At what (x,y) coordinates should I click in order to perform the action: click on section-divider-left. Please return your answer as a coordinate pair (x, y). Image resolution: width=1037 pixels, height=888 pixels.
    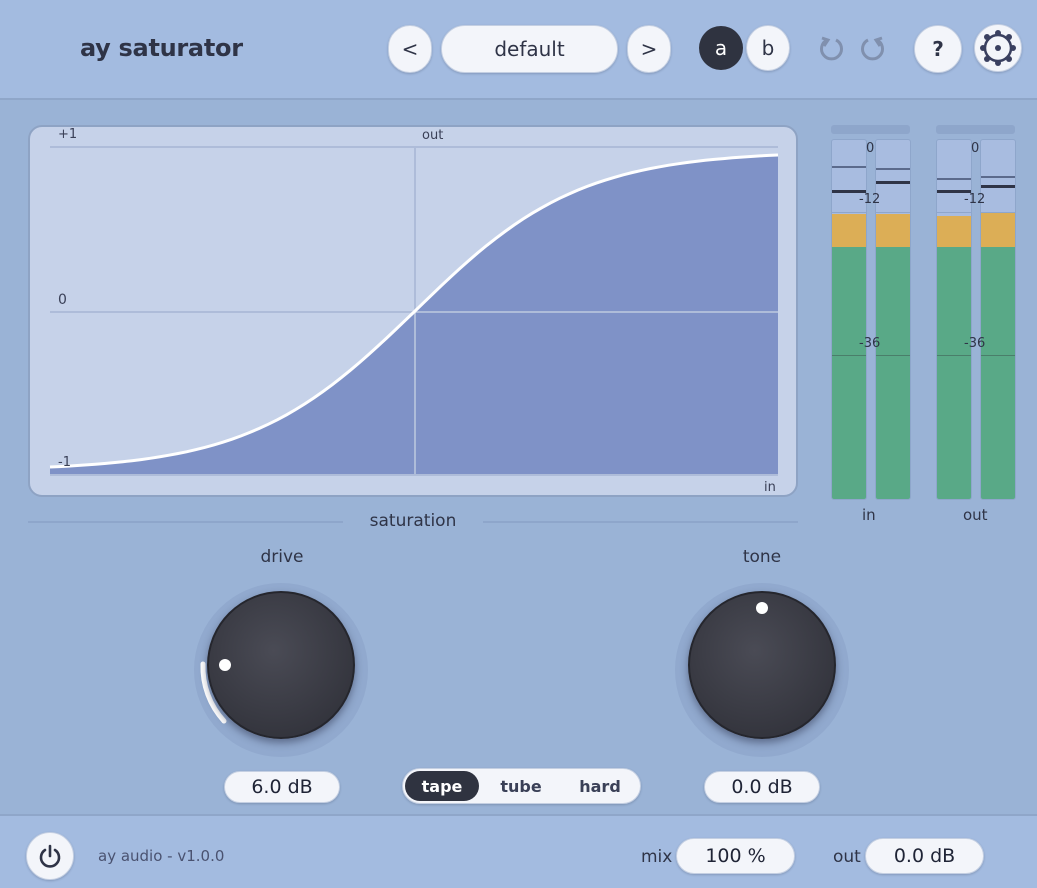
    Looking at the image, I should click on (185, 522).